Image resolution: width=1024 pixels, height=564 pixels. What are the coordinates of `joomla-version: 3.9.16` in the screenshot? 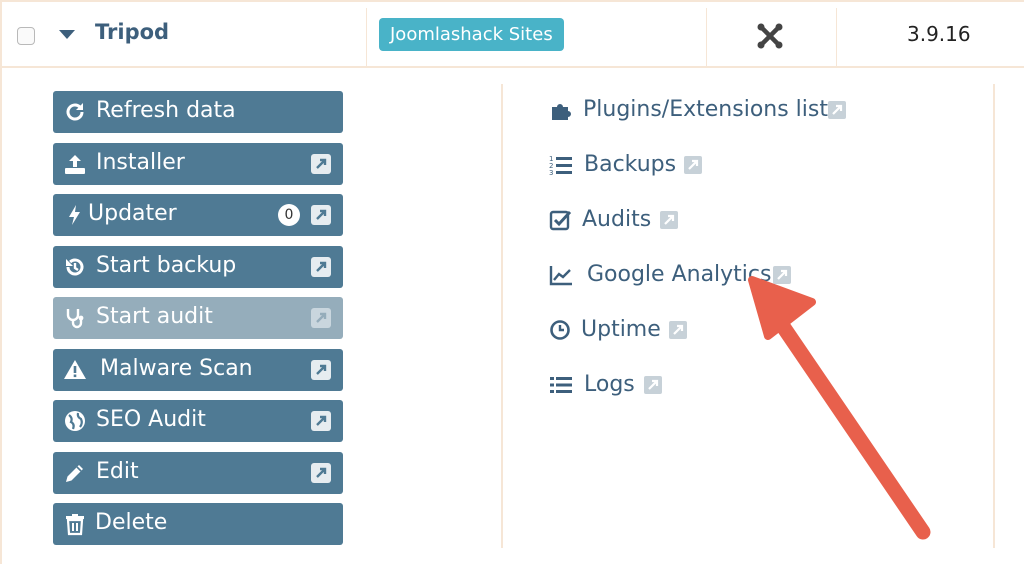 It's located at (939, 34).